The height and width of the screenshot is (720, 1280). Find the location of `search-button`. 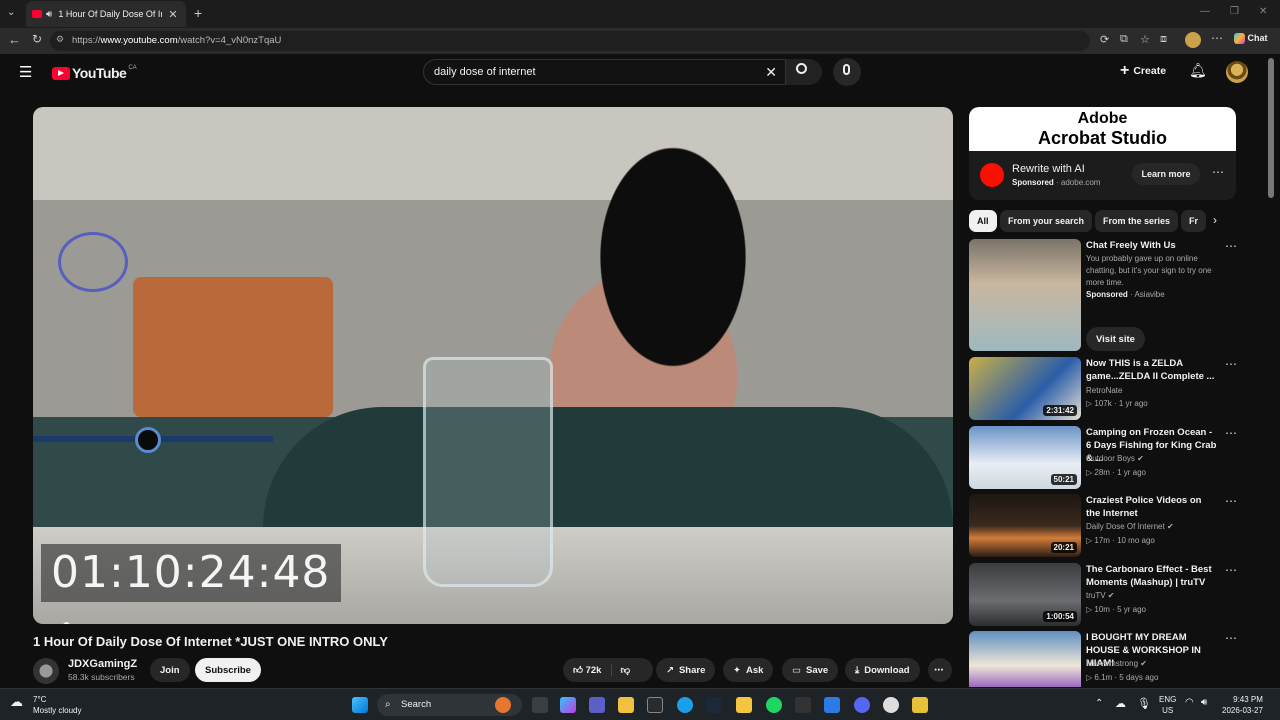

search-button is located at coordinates (804, 72).